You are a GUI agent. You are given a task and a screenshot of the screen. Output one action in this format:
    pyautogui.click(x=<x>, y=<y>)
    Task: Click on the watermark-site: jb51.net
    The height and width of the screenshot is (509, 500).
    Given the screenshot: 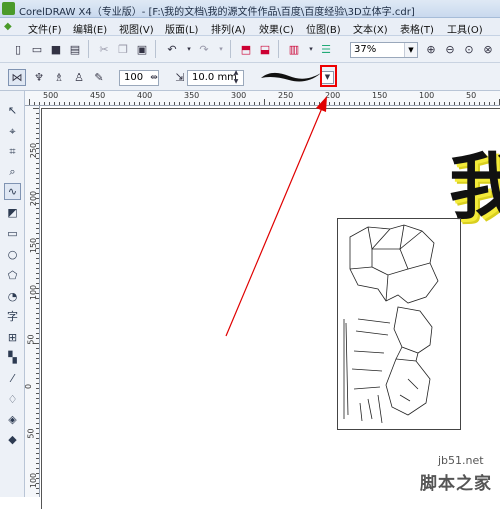 What is the action you would take?
    pyautogui.click(x=461, y=460)
    